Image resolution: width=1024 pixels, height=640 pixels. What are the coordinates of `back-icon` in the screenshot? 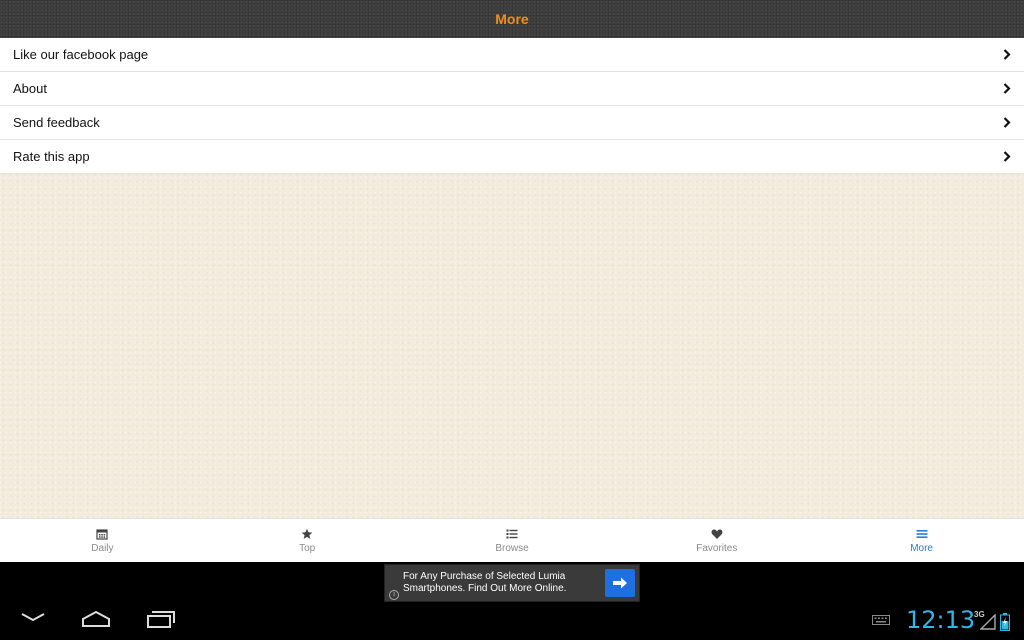 It's located at (33, 617).